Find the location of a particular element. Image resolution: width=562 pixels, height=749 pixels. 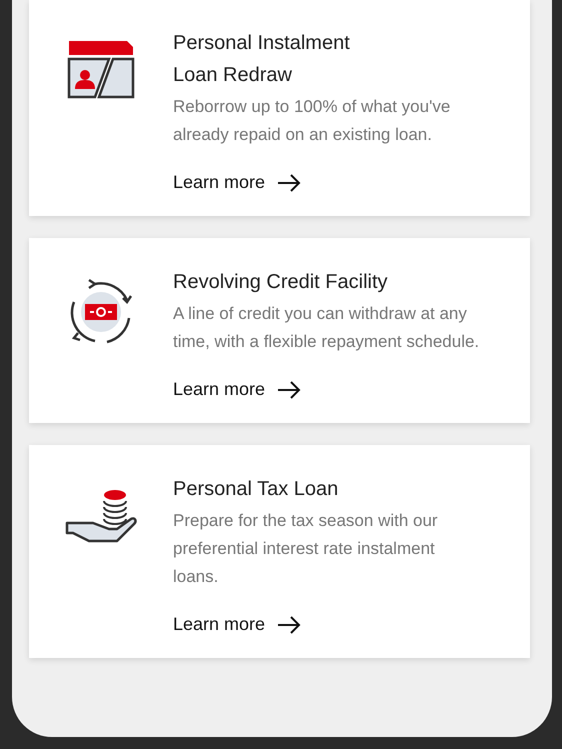

card-title: Personal Tax Loan is located at coordinates (256, 489).